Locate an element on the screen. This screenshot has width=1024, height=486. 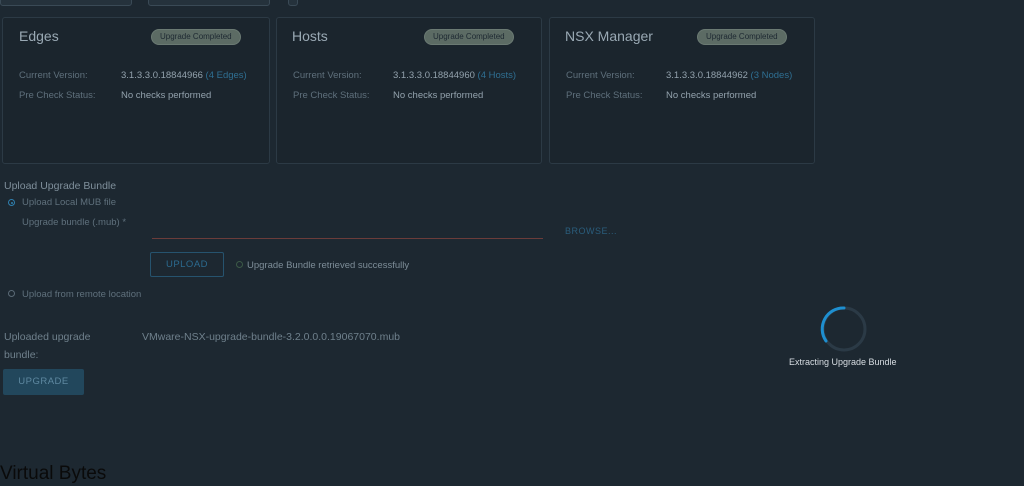
card-title: NSX Manager is located at coordinates (609, 36).